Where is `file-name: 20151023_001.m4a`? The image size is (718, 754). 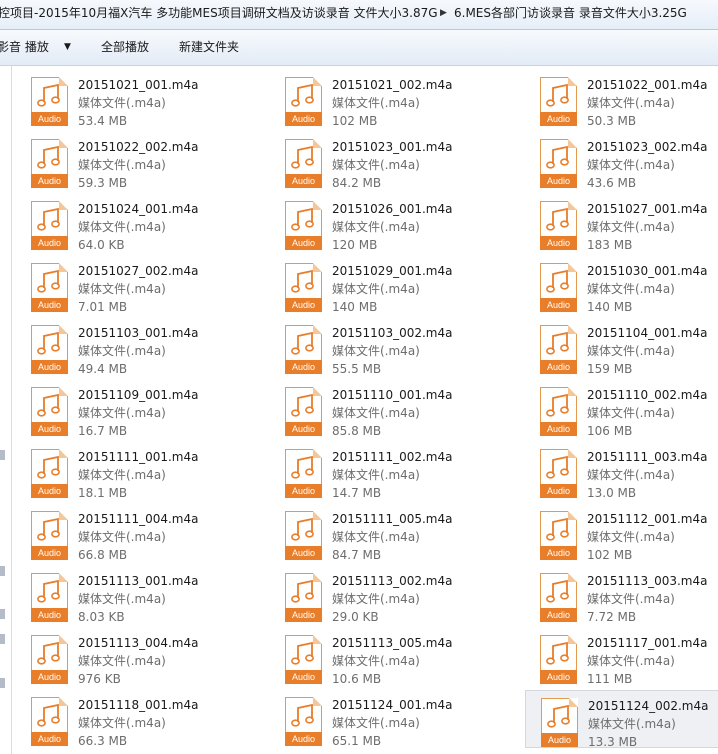
file-name: 20151023_001.m4a is located at coordinates (392, 147).